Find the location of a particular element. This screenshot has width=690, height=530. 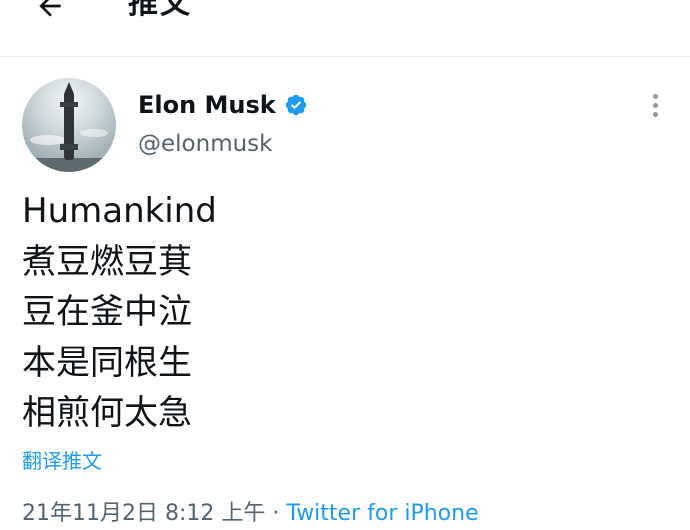

arrow-left-icon is located at coordinates (50, 8).